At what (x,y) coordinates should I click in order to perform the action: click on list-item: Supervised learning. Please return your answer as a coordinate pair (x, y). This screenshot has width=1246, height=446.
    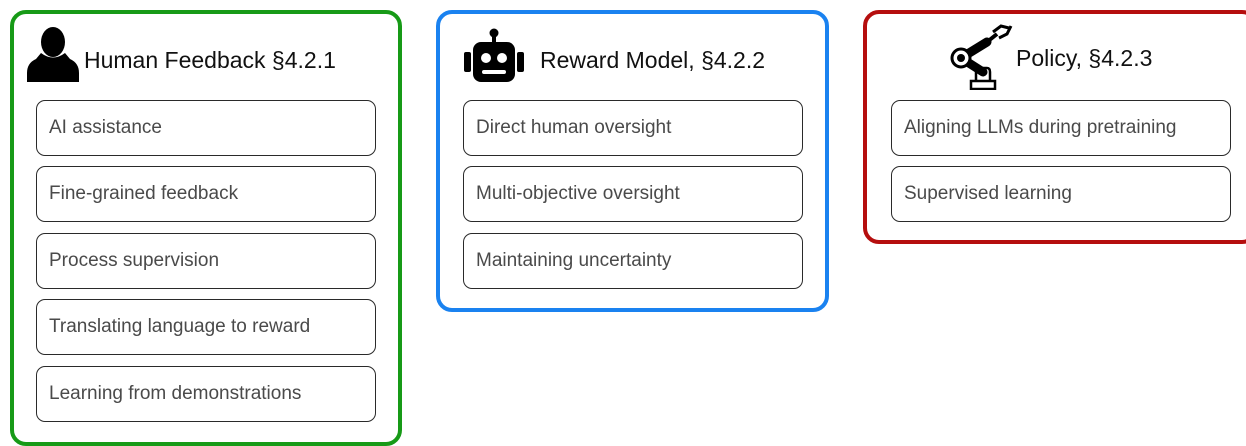
    Looking at the image, I should click on (1061, 194).